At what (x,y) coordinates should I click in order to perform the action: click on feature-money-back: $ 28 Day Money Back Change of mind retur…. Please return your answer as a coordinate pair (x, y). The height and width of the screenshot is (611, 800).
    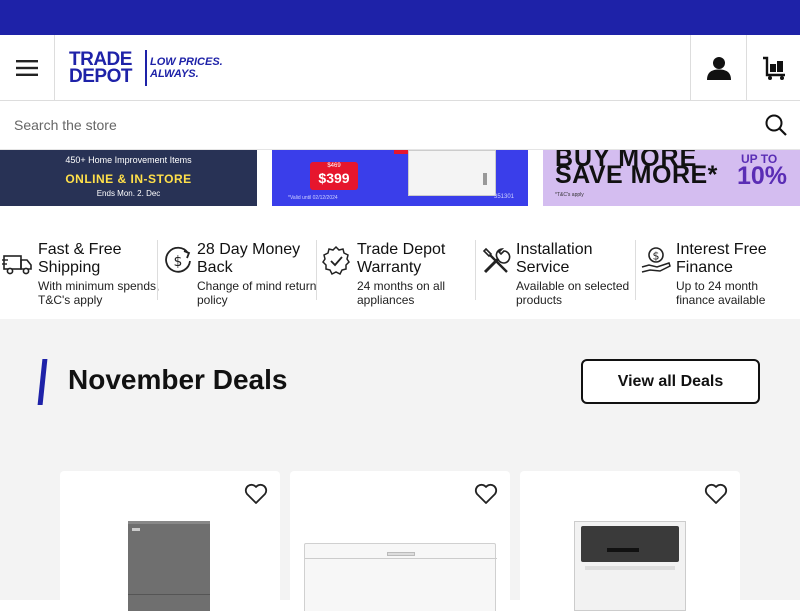
    Looking at the image, I should click on (239, 275).